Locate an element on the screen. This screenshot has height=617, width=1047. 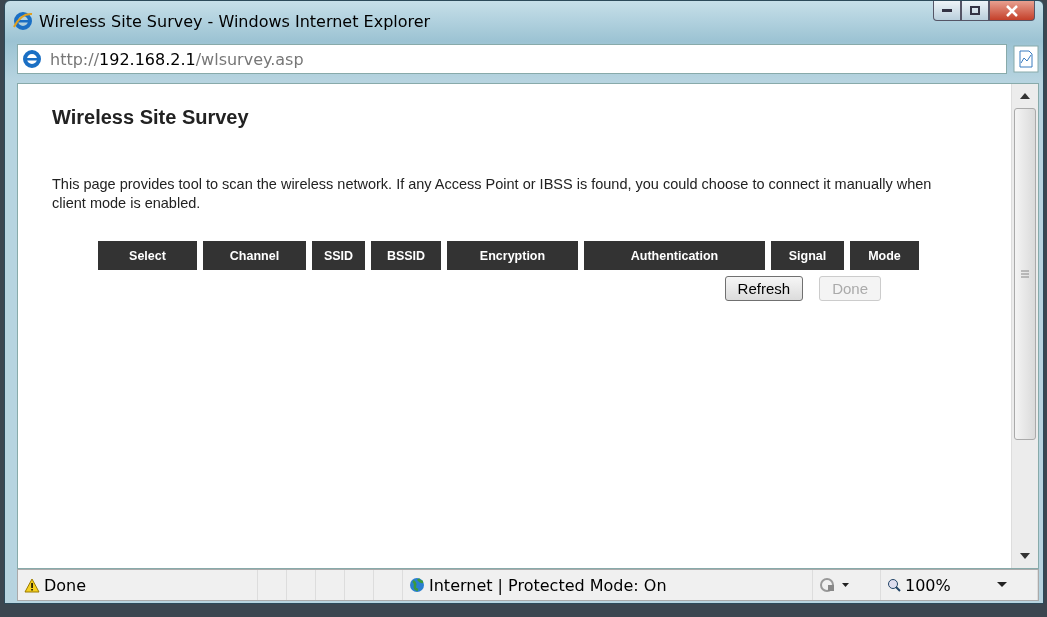
scroll-up-icon is located at coordinates (1025, 96).